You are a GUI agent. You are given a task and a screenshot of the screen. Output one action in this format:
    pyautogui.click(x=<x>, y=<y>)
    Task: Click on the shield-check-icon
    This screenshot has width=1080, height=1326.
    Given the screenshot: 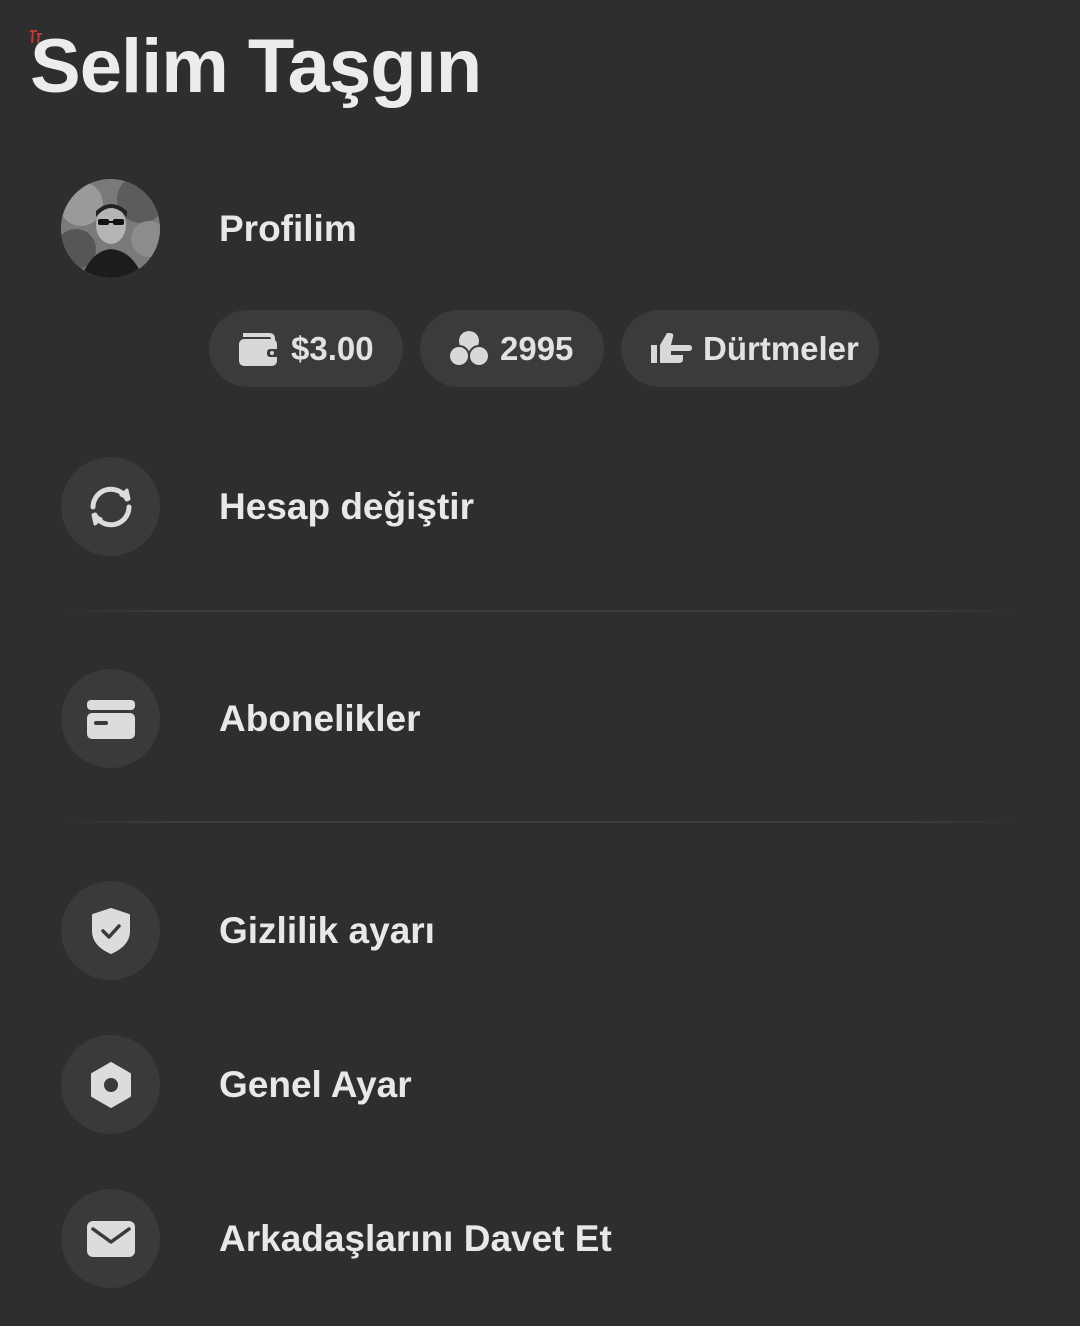 What is the action you would take?
    pyautogui.click(x=110, y=930)
    